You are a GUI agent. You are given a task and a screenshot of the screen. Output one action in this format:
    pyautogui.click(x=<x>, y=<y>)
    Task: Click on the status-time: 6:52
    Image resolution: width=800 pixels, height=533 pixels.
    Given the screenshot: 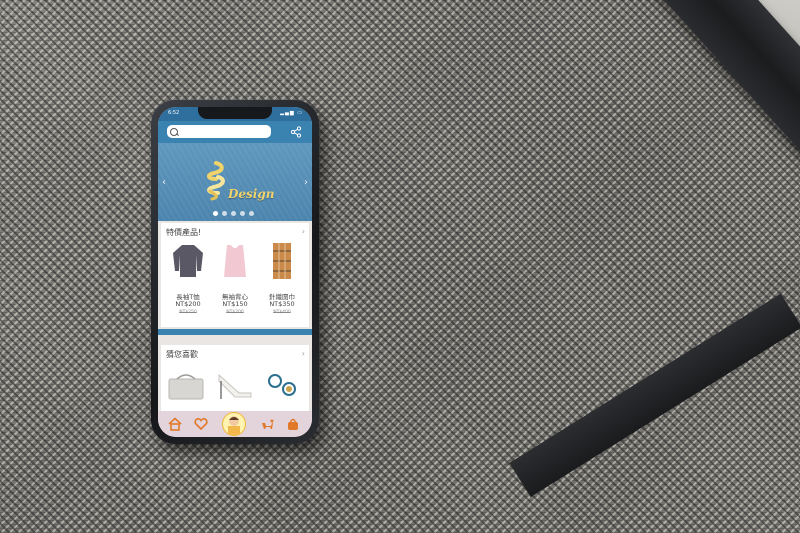 What is the action you would take?
    pyautogui.click(x=174, y=113)
    